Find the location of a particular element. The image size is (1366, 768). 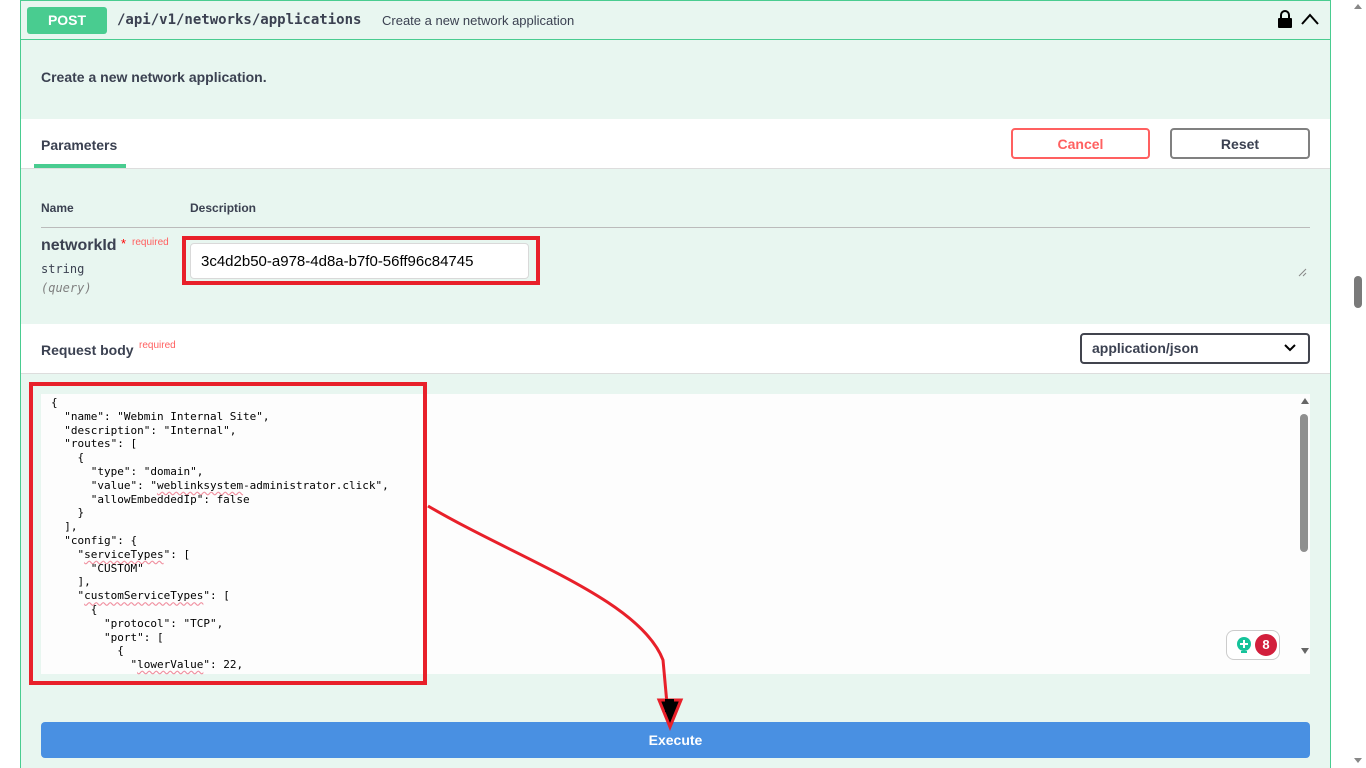

cancel-button: Cancel is located at coordinates (1080, 143).